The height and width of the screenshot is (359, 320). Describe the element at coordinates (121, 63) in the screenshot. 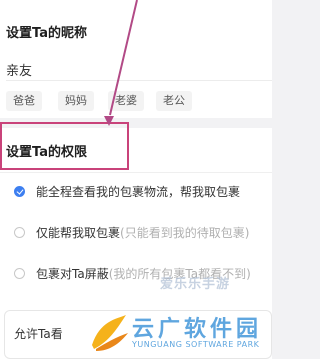

I see `annotation-arrow-icon` at that location.